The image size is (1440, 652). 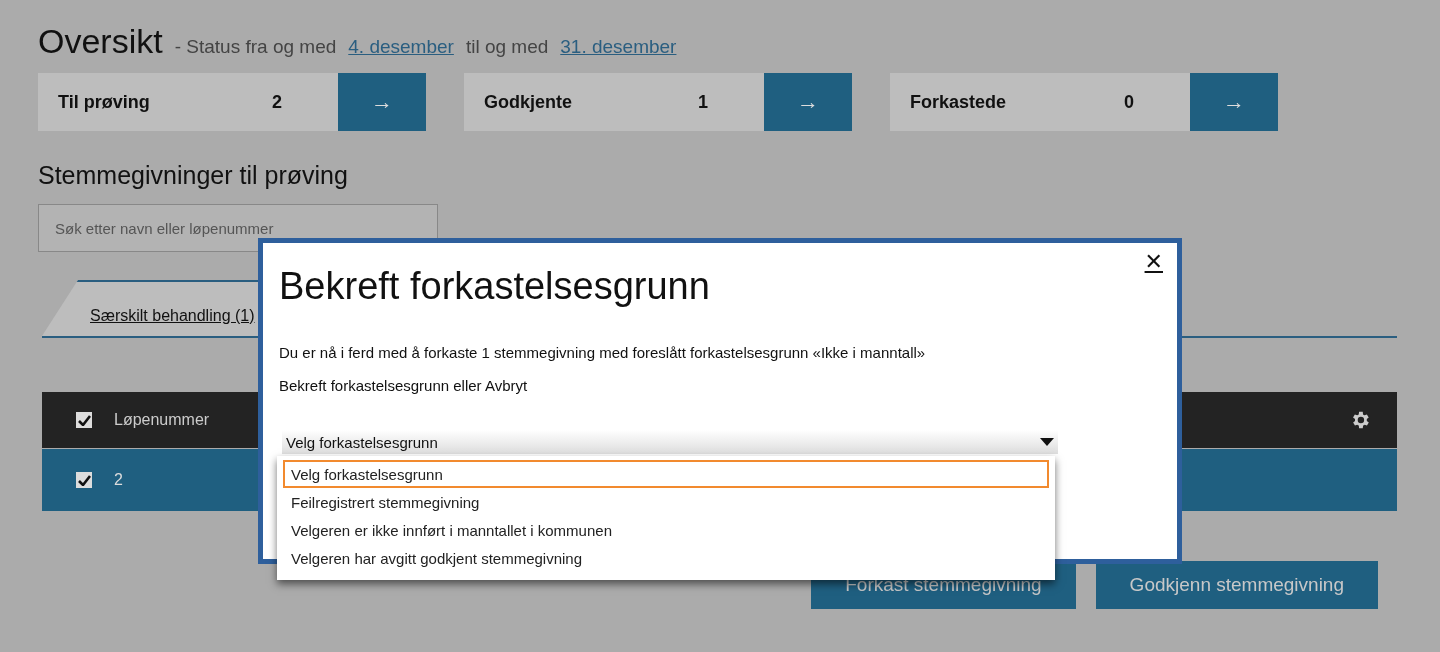 What do you see at coordinates (666, 502) in the screenshot?
I see `dropdown-option: Feilregistrert stemmegivning` at bounding box center [666, 502].